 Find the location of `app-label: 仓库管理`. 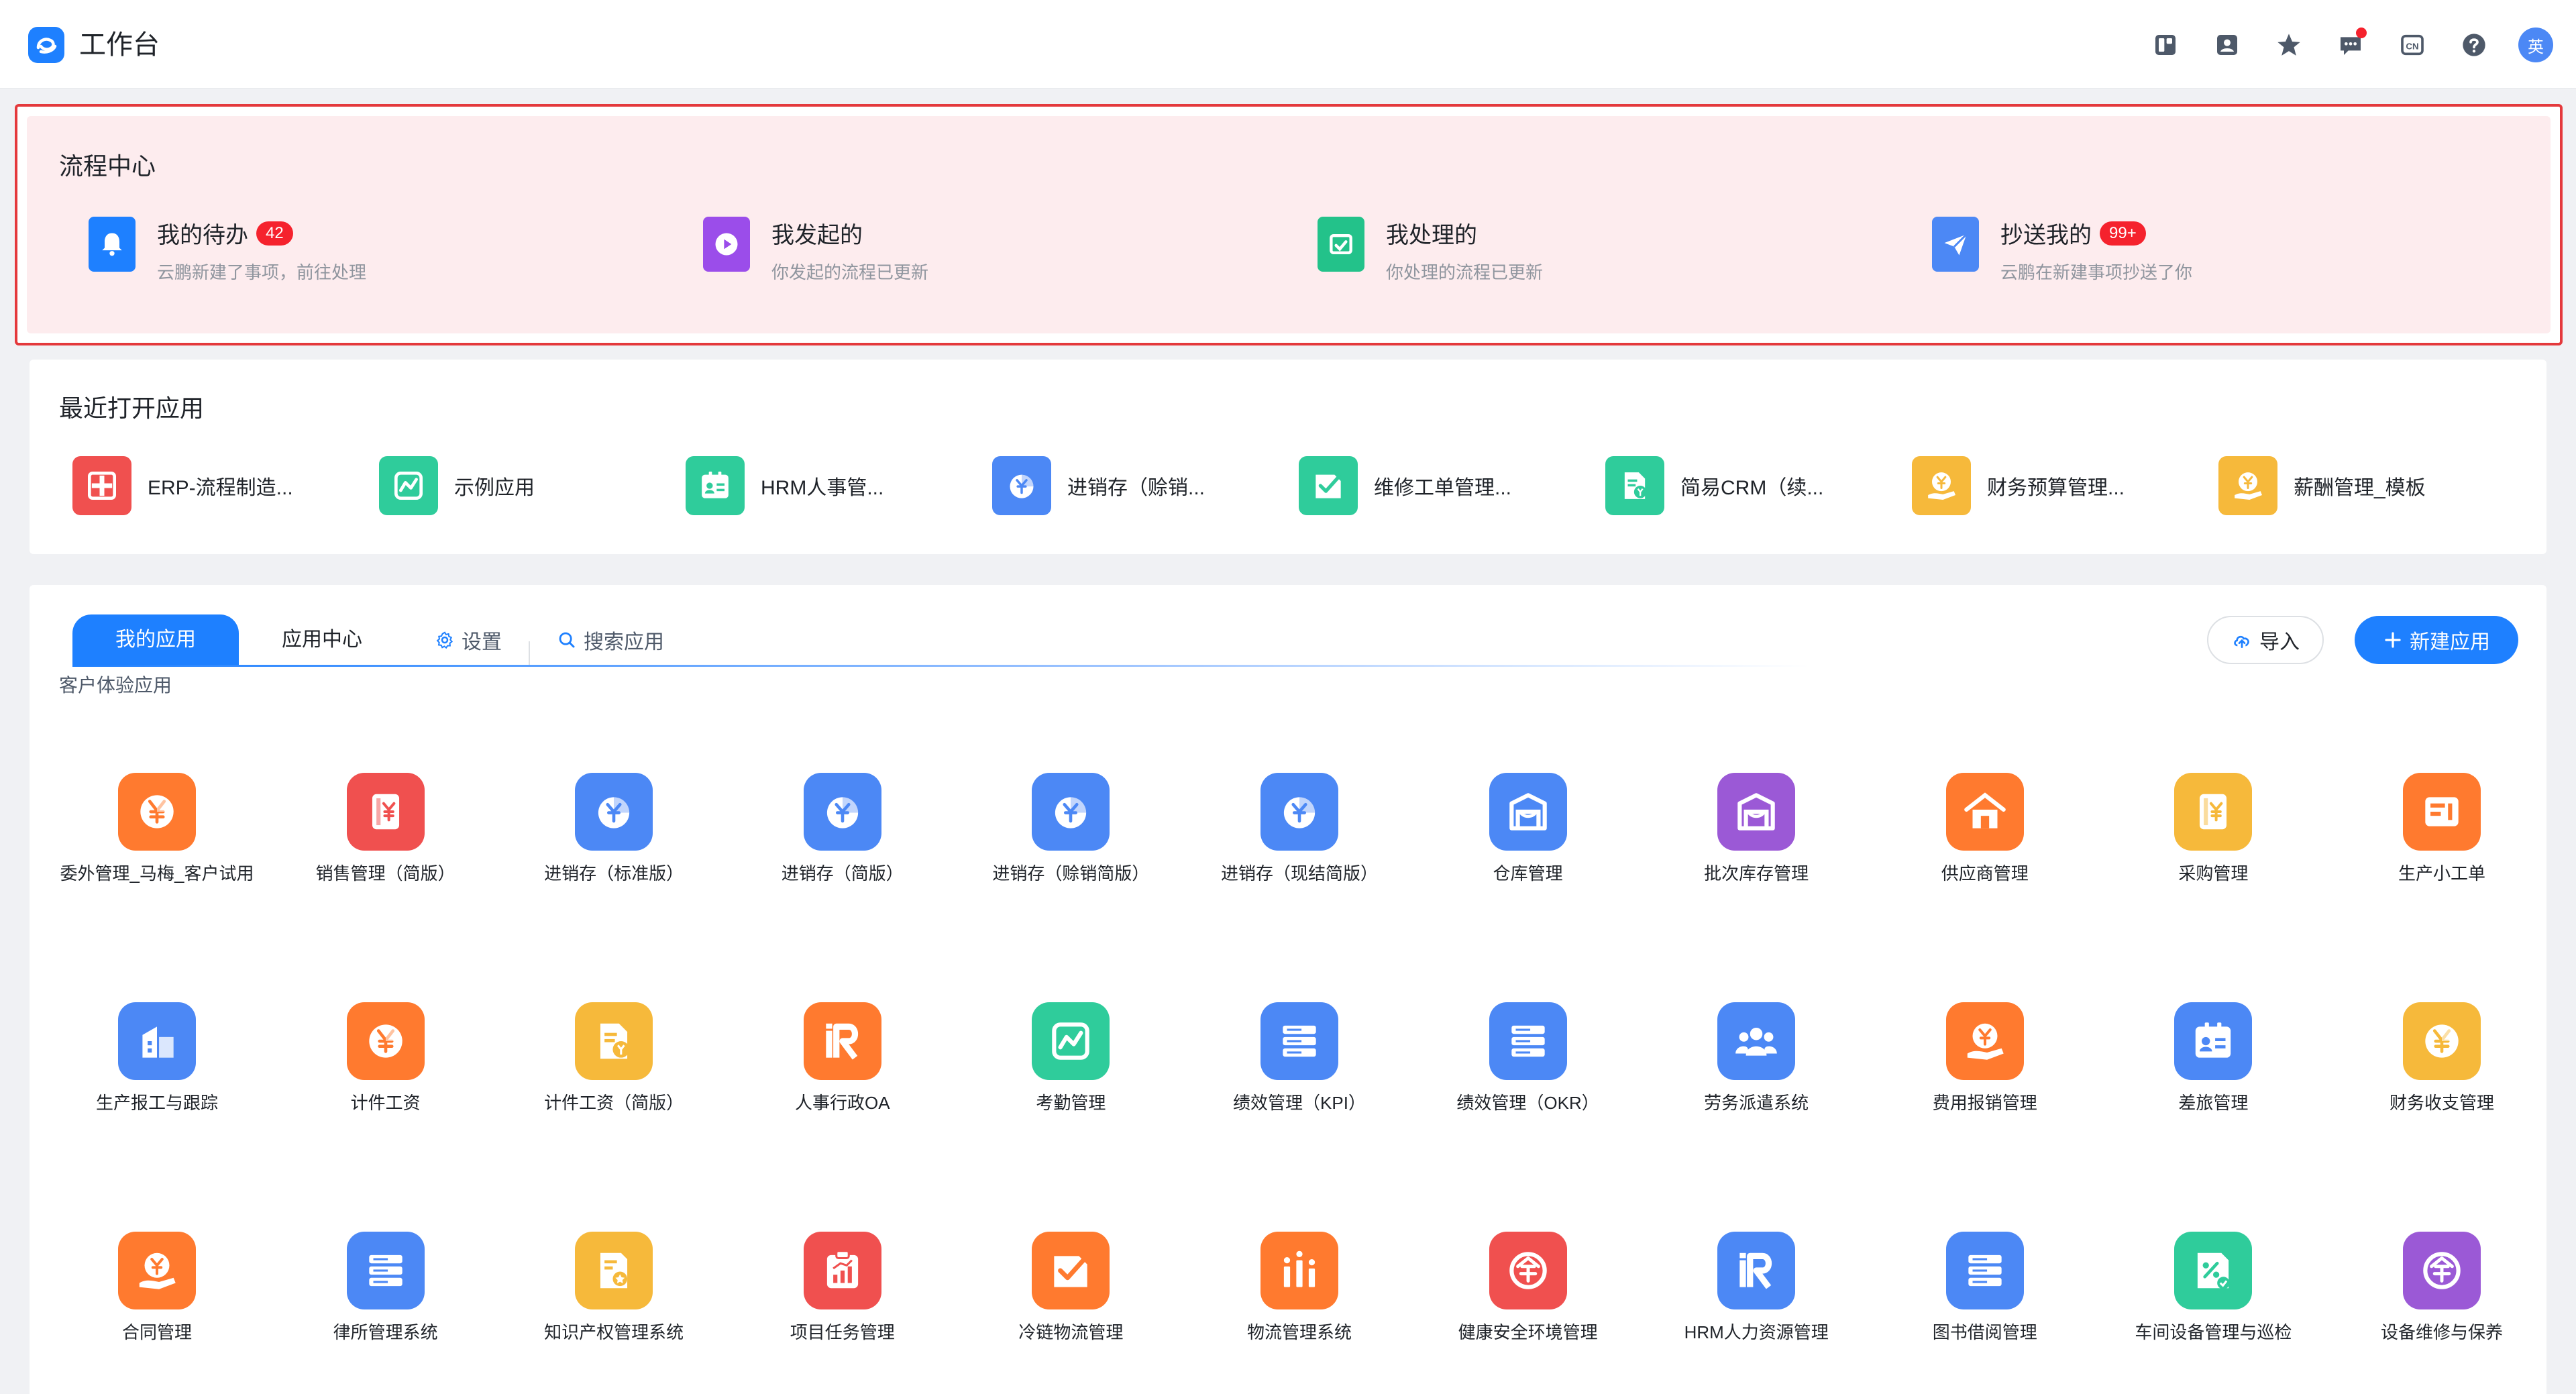

app-label: 仓库管理 is located at coordinates (1528, 873).